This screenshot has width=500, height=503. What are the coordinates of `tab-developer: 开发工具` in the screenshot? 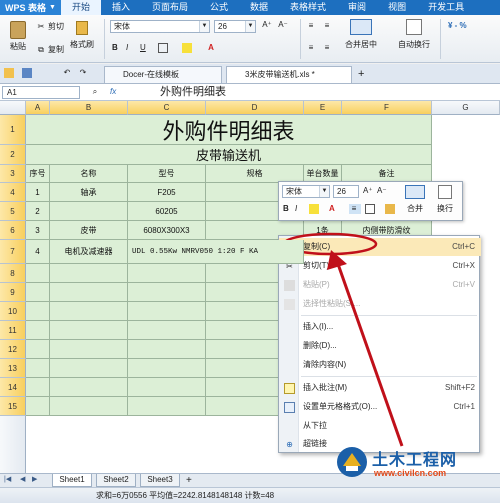 It's located at (446, 7).